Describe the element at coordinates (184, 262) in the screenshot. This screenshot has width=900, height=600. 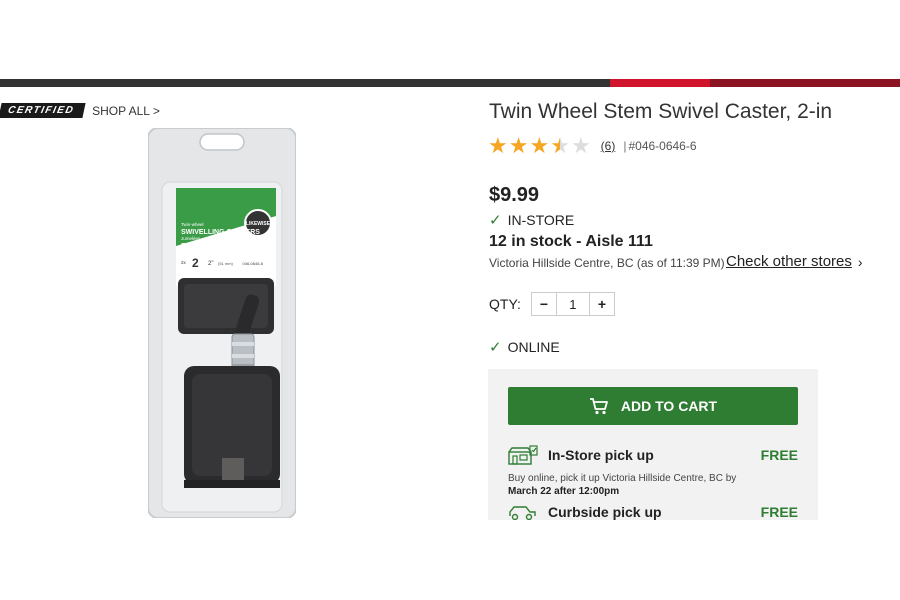
I see `svg-text: 2x` at that location.